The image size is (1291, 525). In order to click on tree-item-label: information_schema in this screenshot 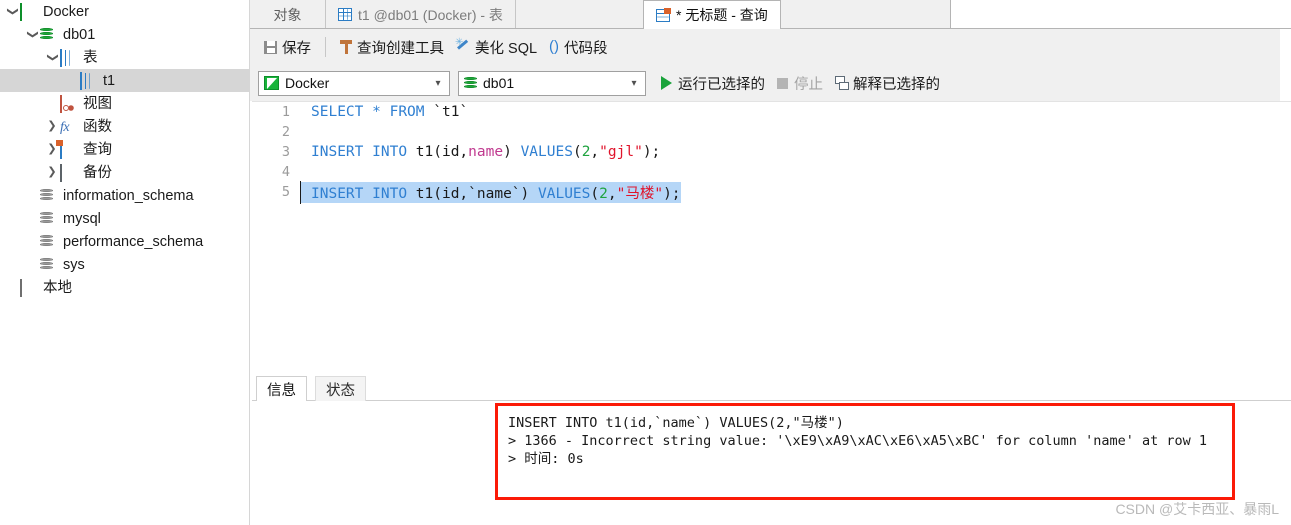, I will do `click(128, 195)`.